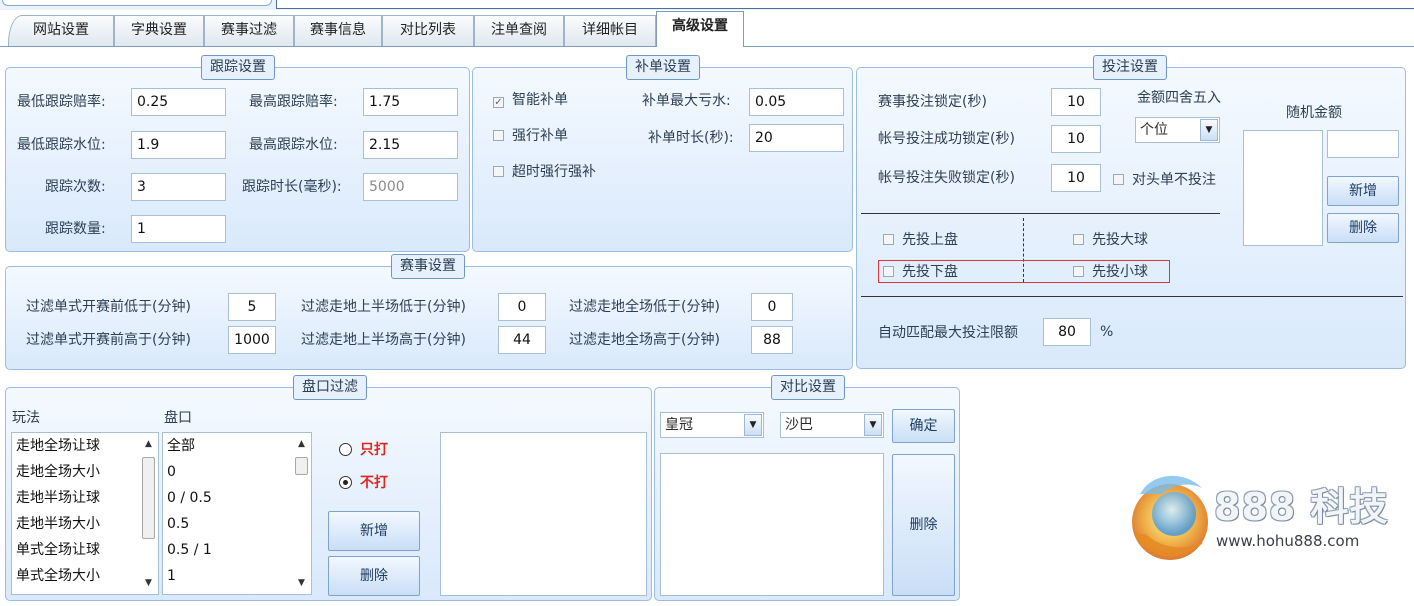 This screenshot has width=1414, height=606. Describe the element at coordinates (383, 340) in the screenshot. I see `live-first-half-high-label: 过滤走地上半场高于(分钟)` at that location.